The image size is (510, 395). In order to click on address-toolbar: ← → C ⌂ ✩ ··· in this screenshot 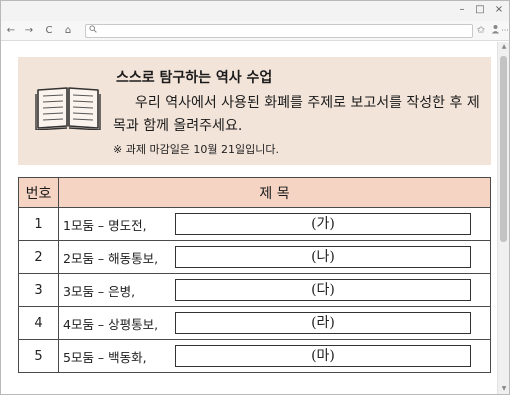, I will do `click(255, 31)`.